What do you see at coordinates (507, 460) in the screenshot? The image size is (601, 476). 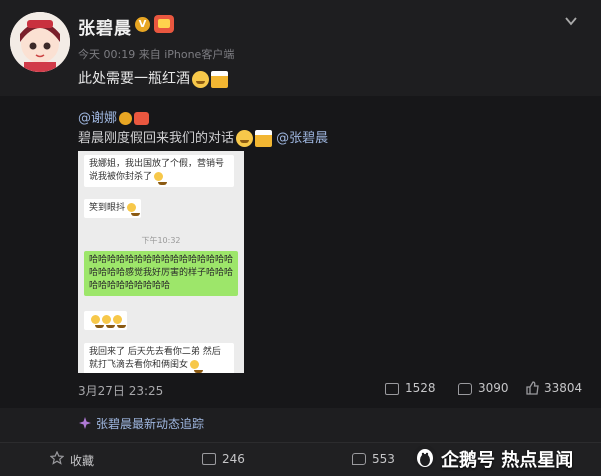 I see `watermark: 企鹅号 热点星闻` at bounding box center [507, 460].